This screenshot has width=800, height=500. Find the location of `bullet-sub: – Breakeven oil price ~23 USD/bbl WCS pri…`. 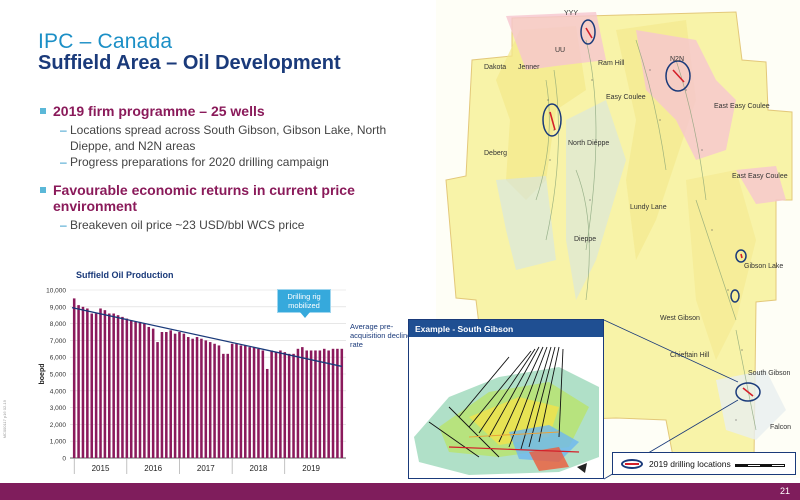

bullet-sub: – Breakeven oil price ~23 USD/bbl WCS pri… is located at coordinates (182, 225).